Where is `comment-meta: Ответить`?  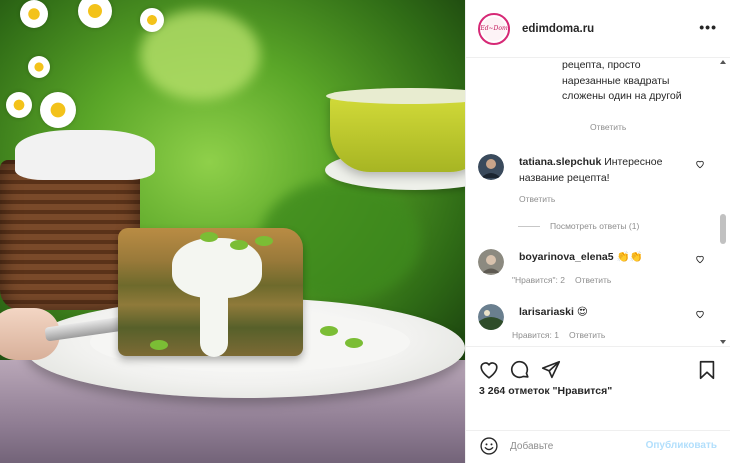
comment-meta: Ответить is located at coordinates (537, 199).